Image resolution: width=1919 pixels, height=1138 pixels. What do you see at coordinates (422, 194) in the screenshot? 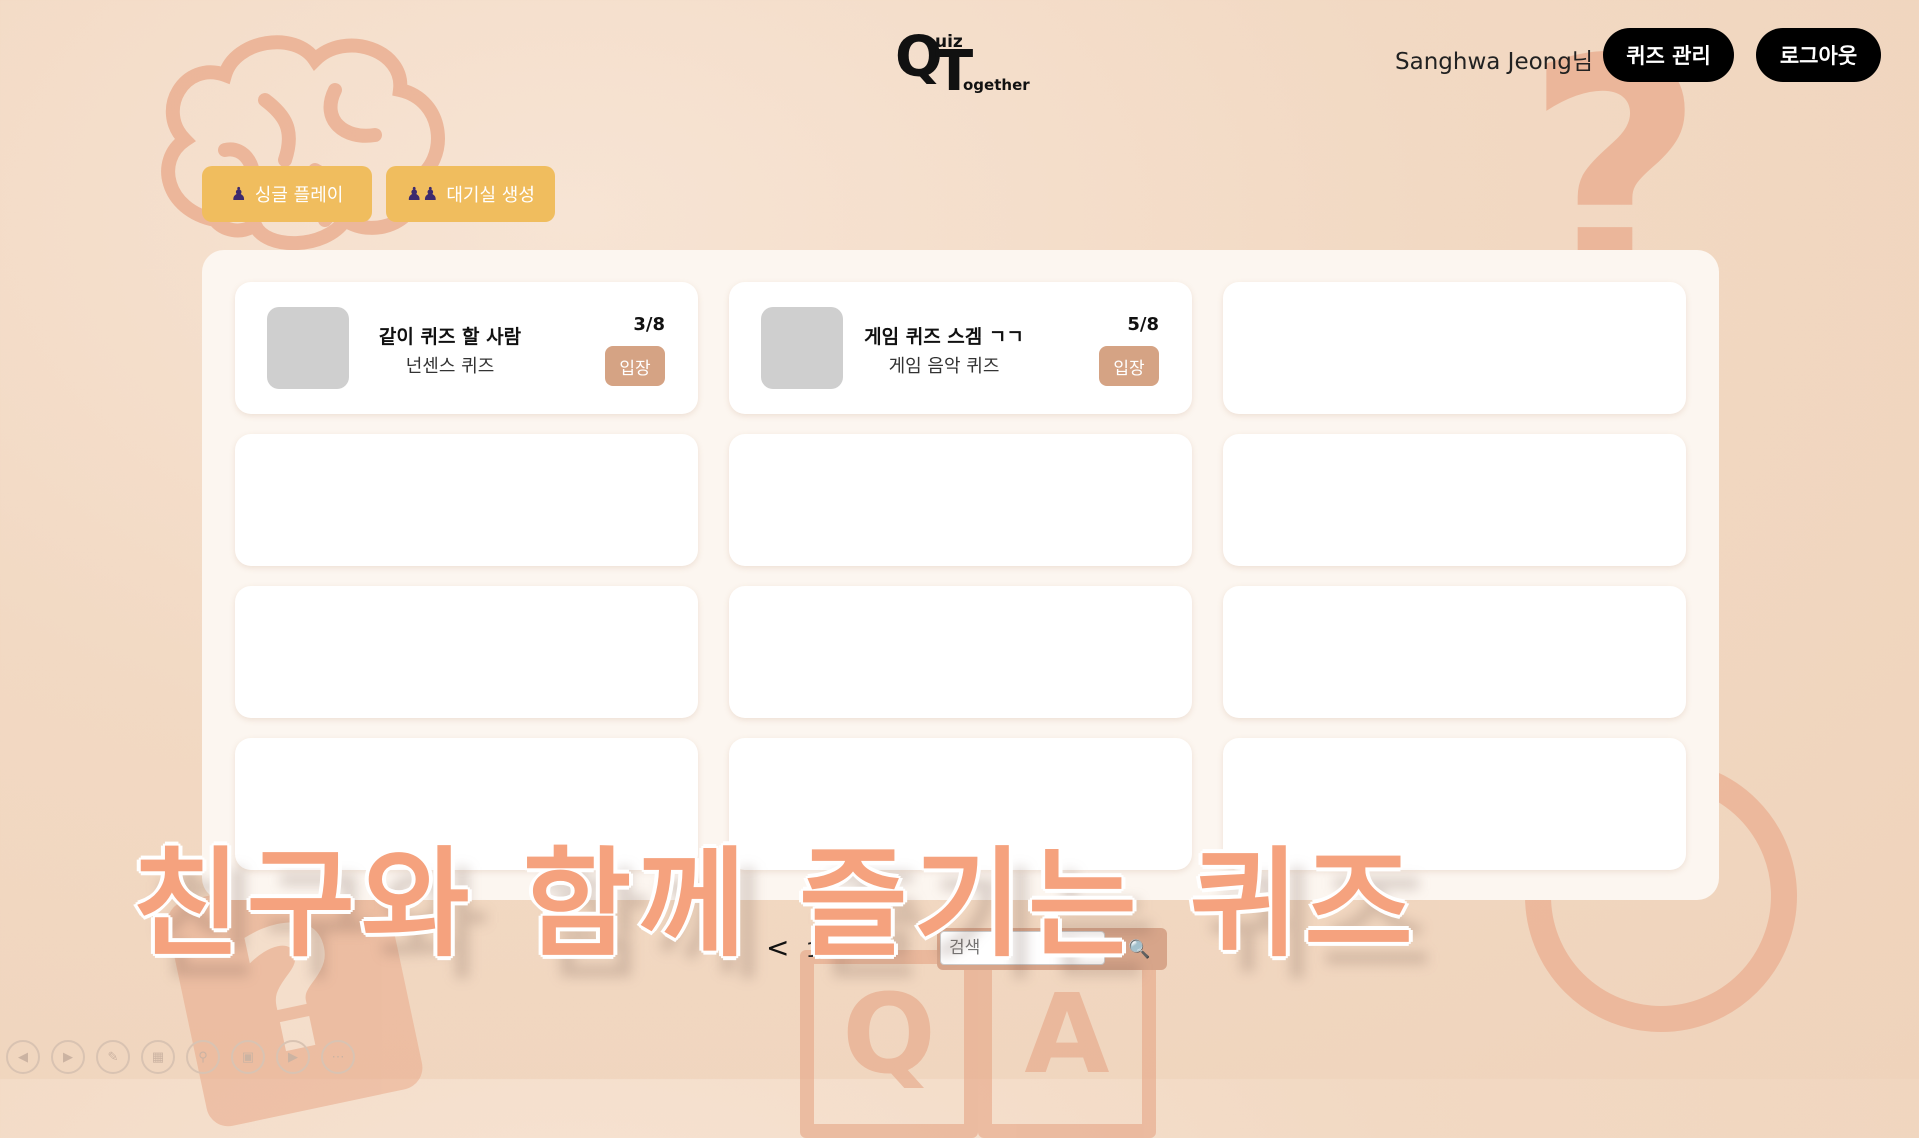
I see `people-icon: ♟♟` at bounding box center [422, 194].